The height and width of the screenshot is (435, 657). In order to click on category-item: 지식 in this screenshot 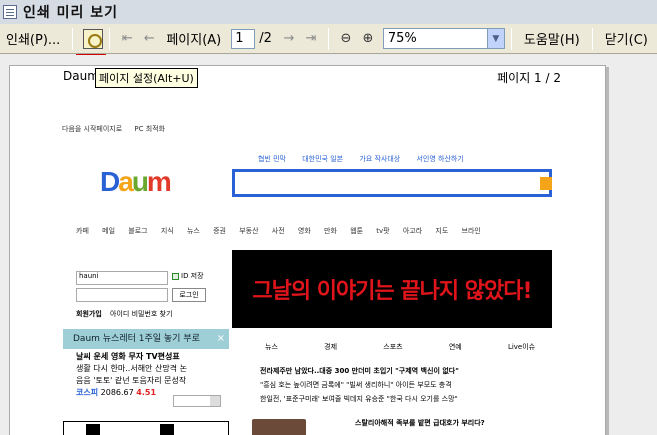, I will do `click(167, 231)`.